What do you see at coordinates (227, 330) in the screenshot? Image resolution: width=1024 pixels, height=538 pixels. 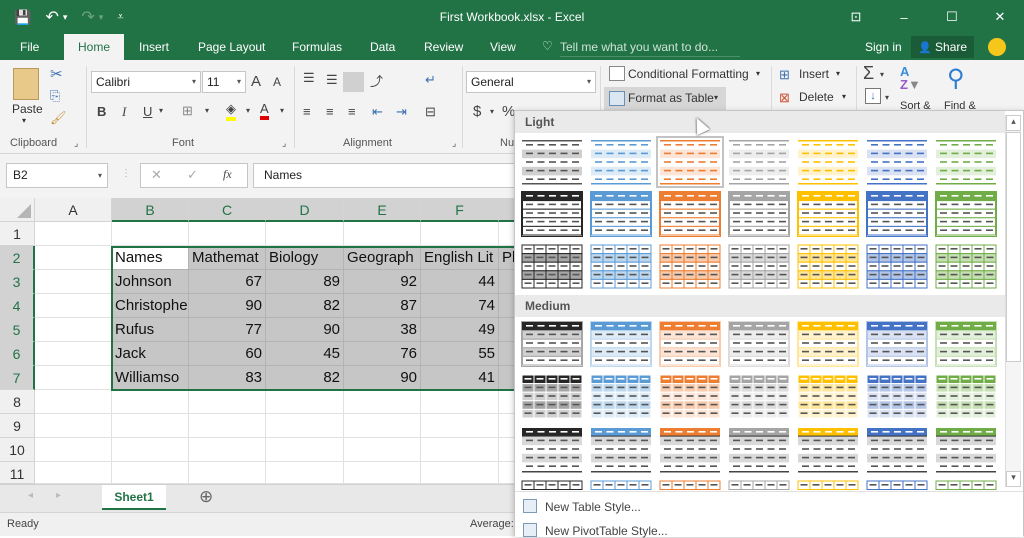 I see `score-cell: 77` at bounding box center [227, 330].